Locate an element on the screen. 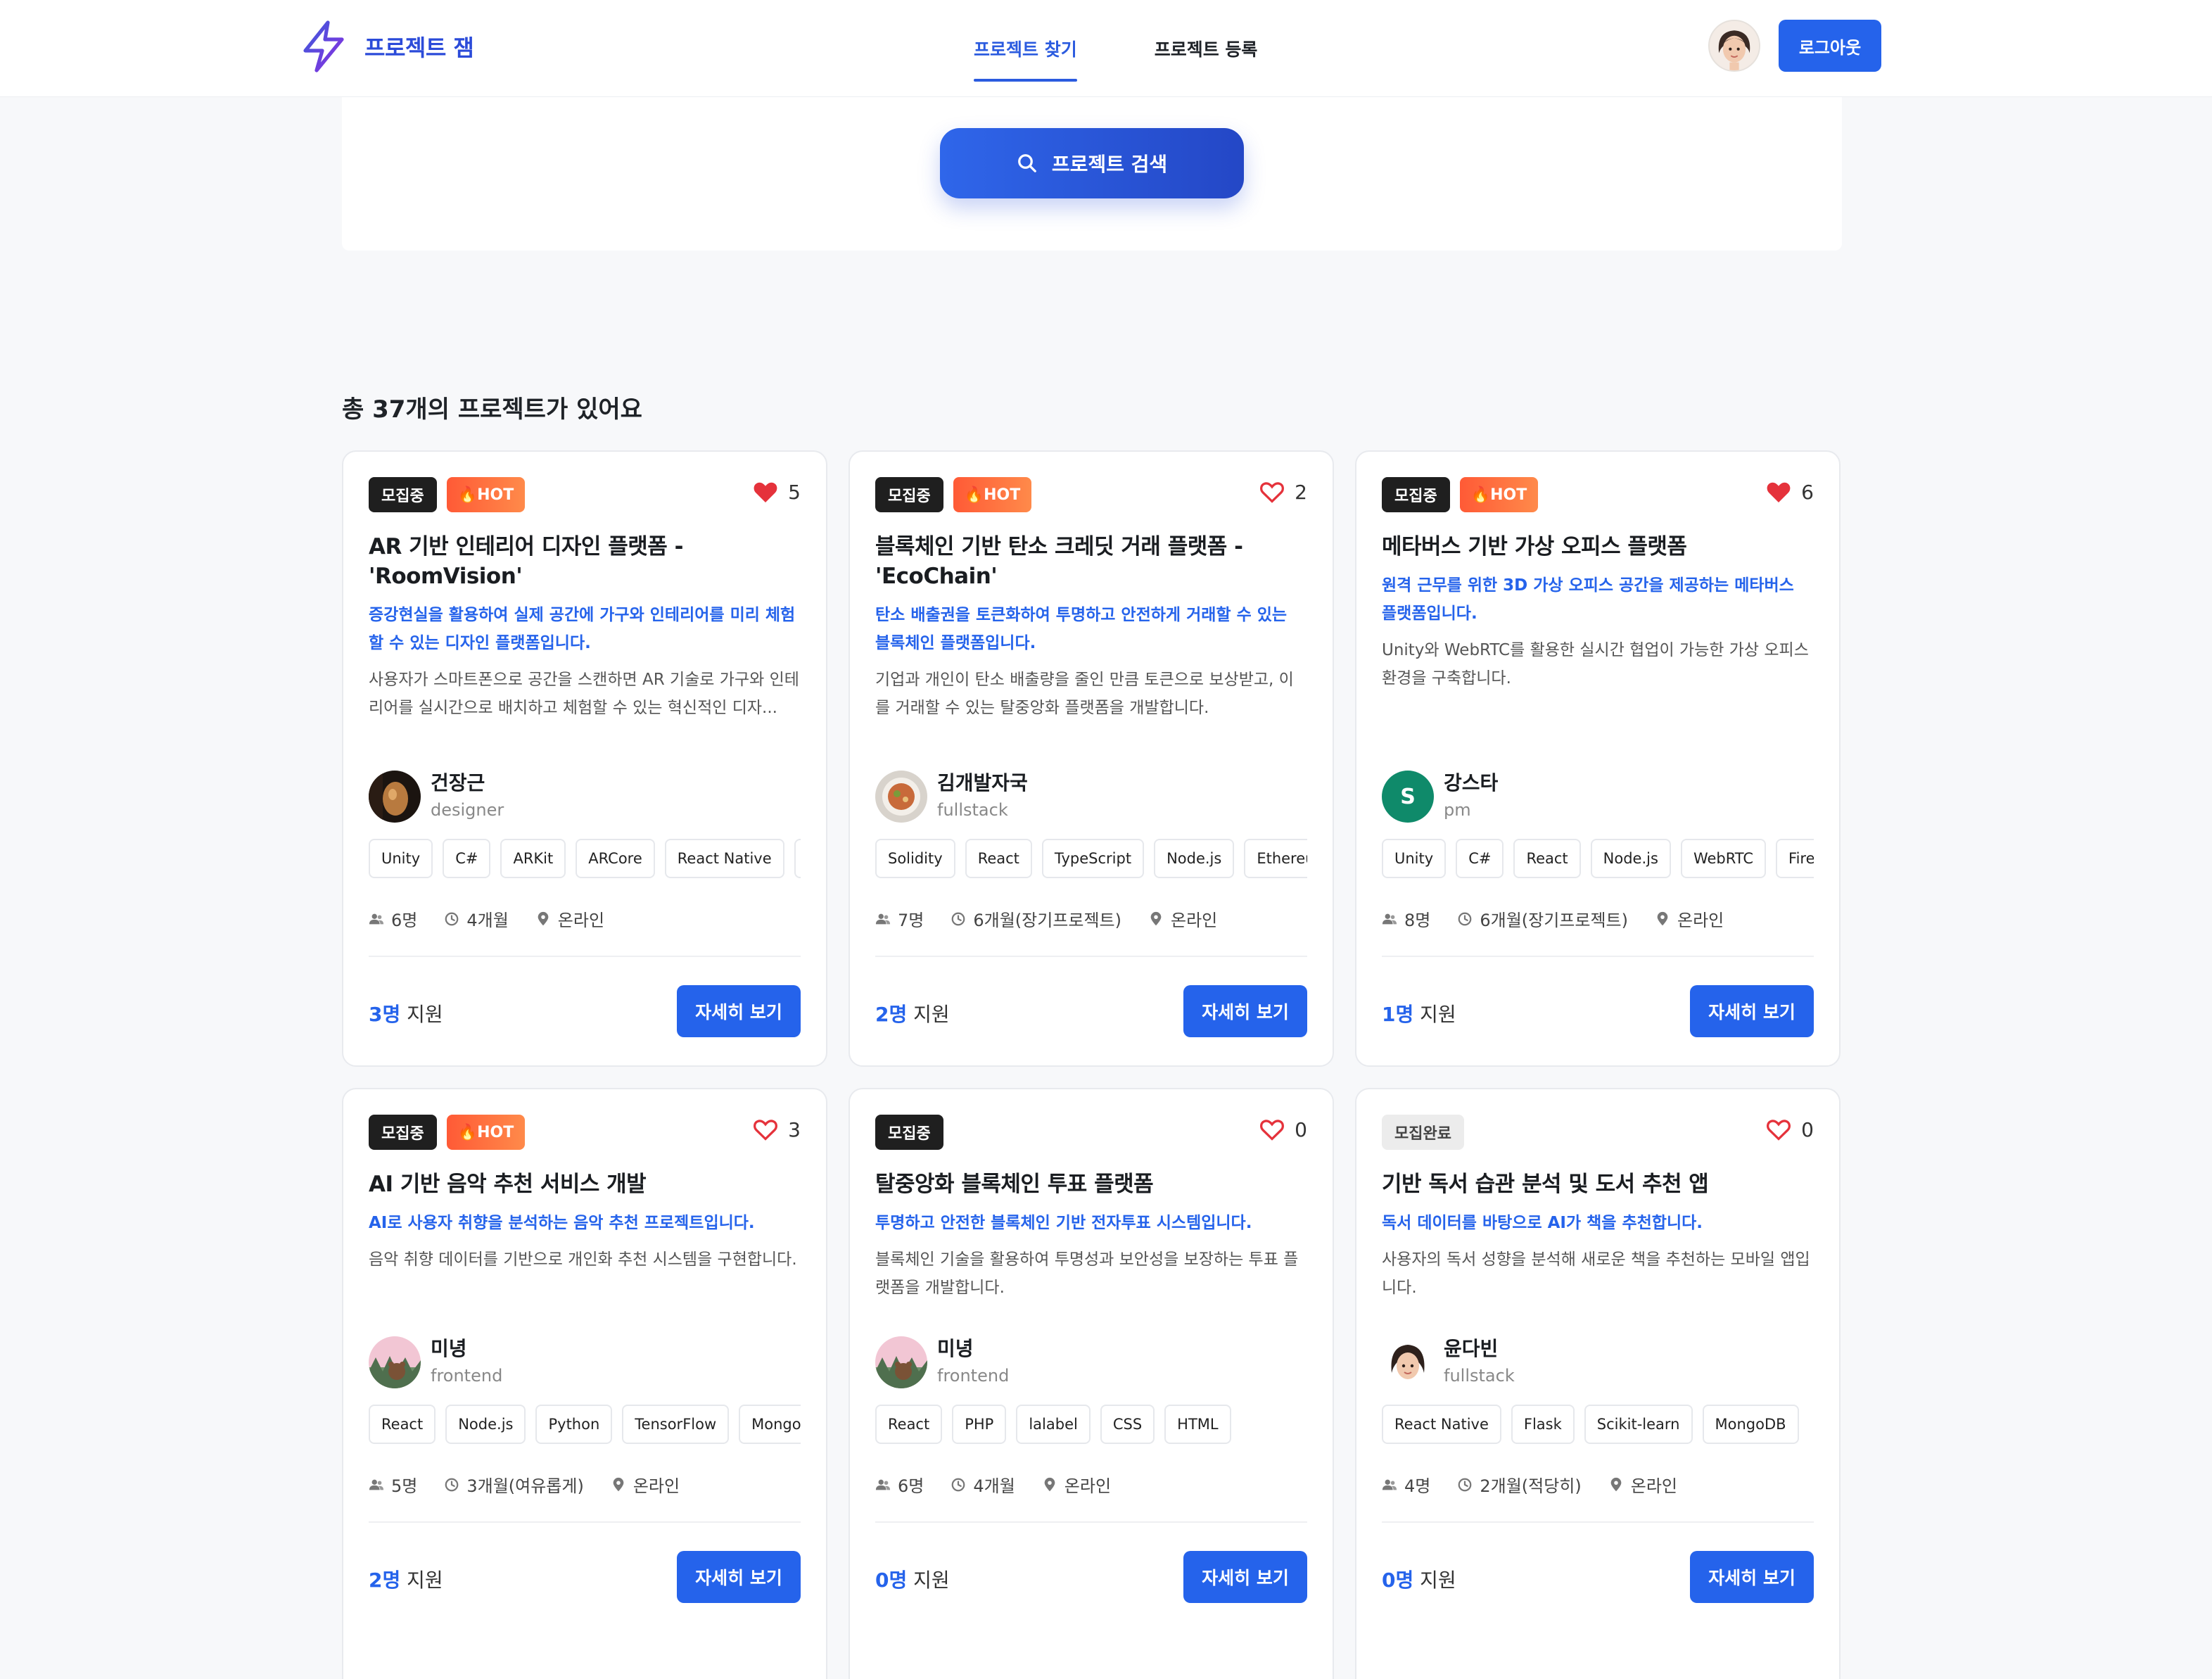 The width and height of the screenshot is (2212, 1679). project-search-button: 프로젝트 검색 is located at coordinates (1092, 163).